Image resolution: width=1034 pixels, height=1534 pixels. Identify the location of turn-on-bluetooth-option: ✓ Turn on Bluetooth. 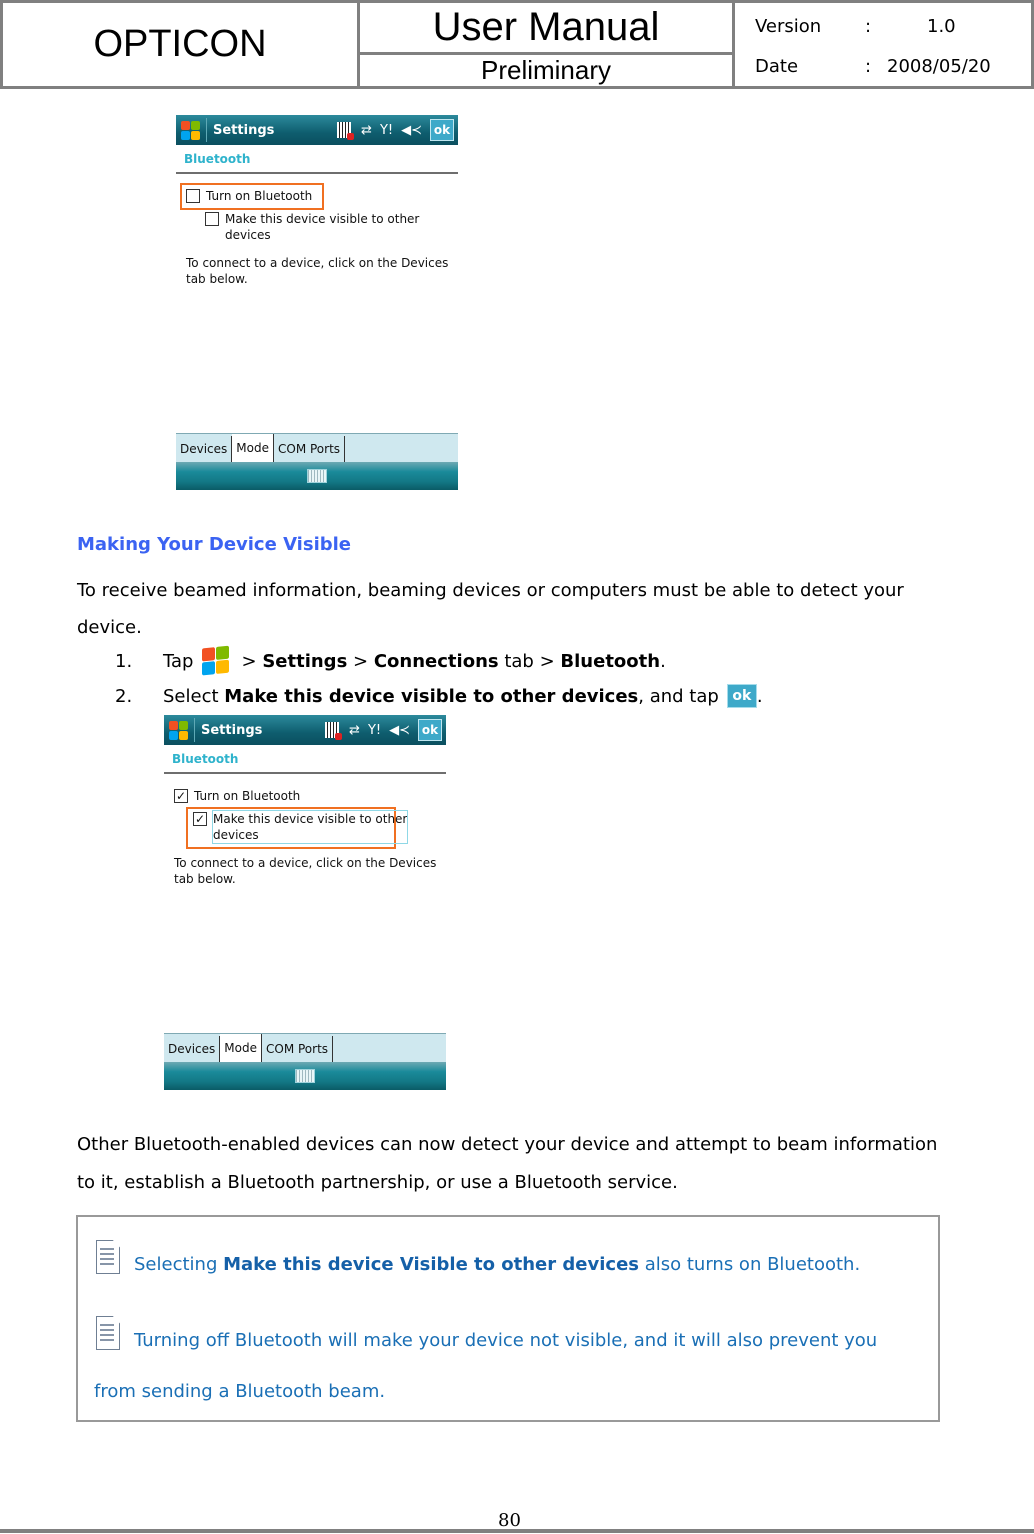
(237, 796).